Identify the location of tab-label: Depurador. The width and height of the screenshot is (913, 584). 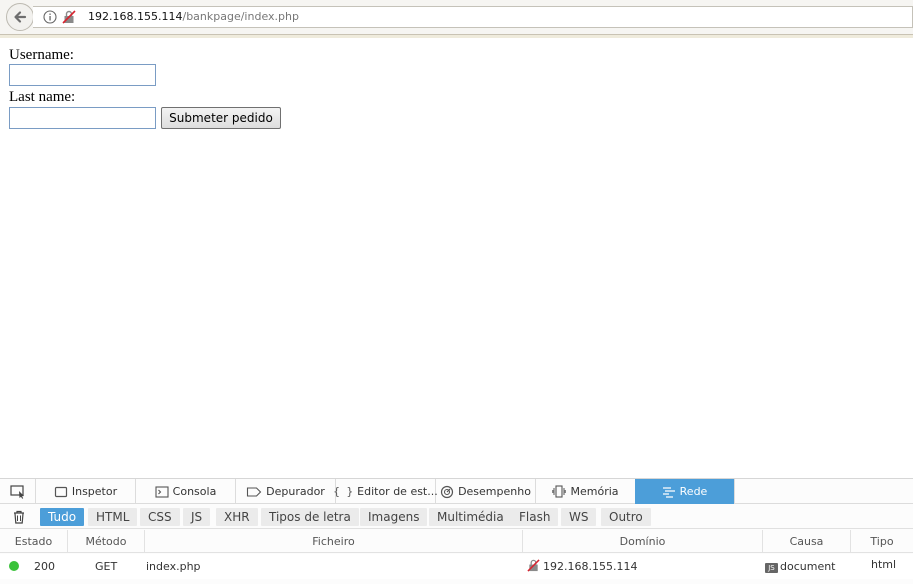
(295, 491).